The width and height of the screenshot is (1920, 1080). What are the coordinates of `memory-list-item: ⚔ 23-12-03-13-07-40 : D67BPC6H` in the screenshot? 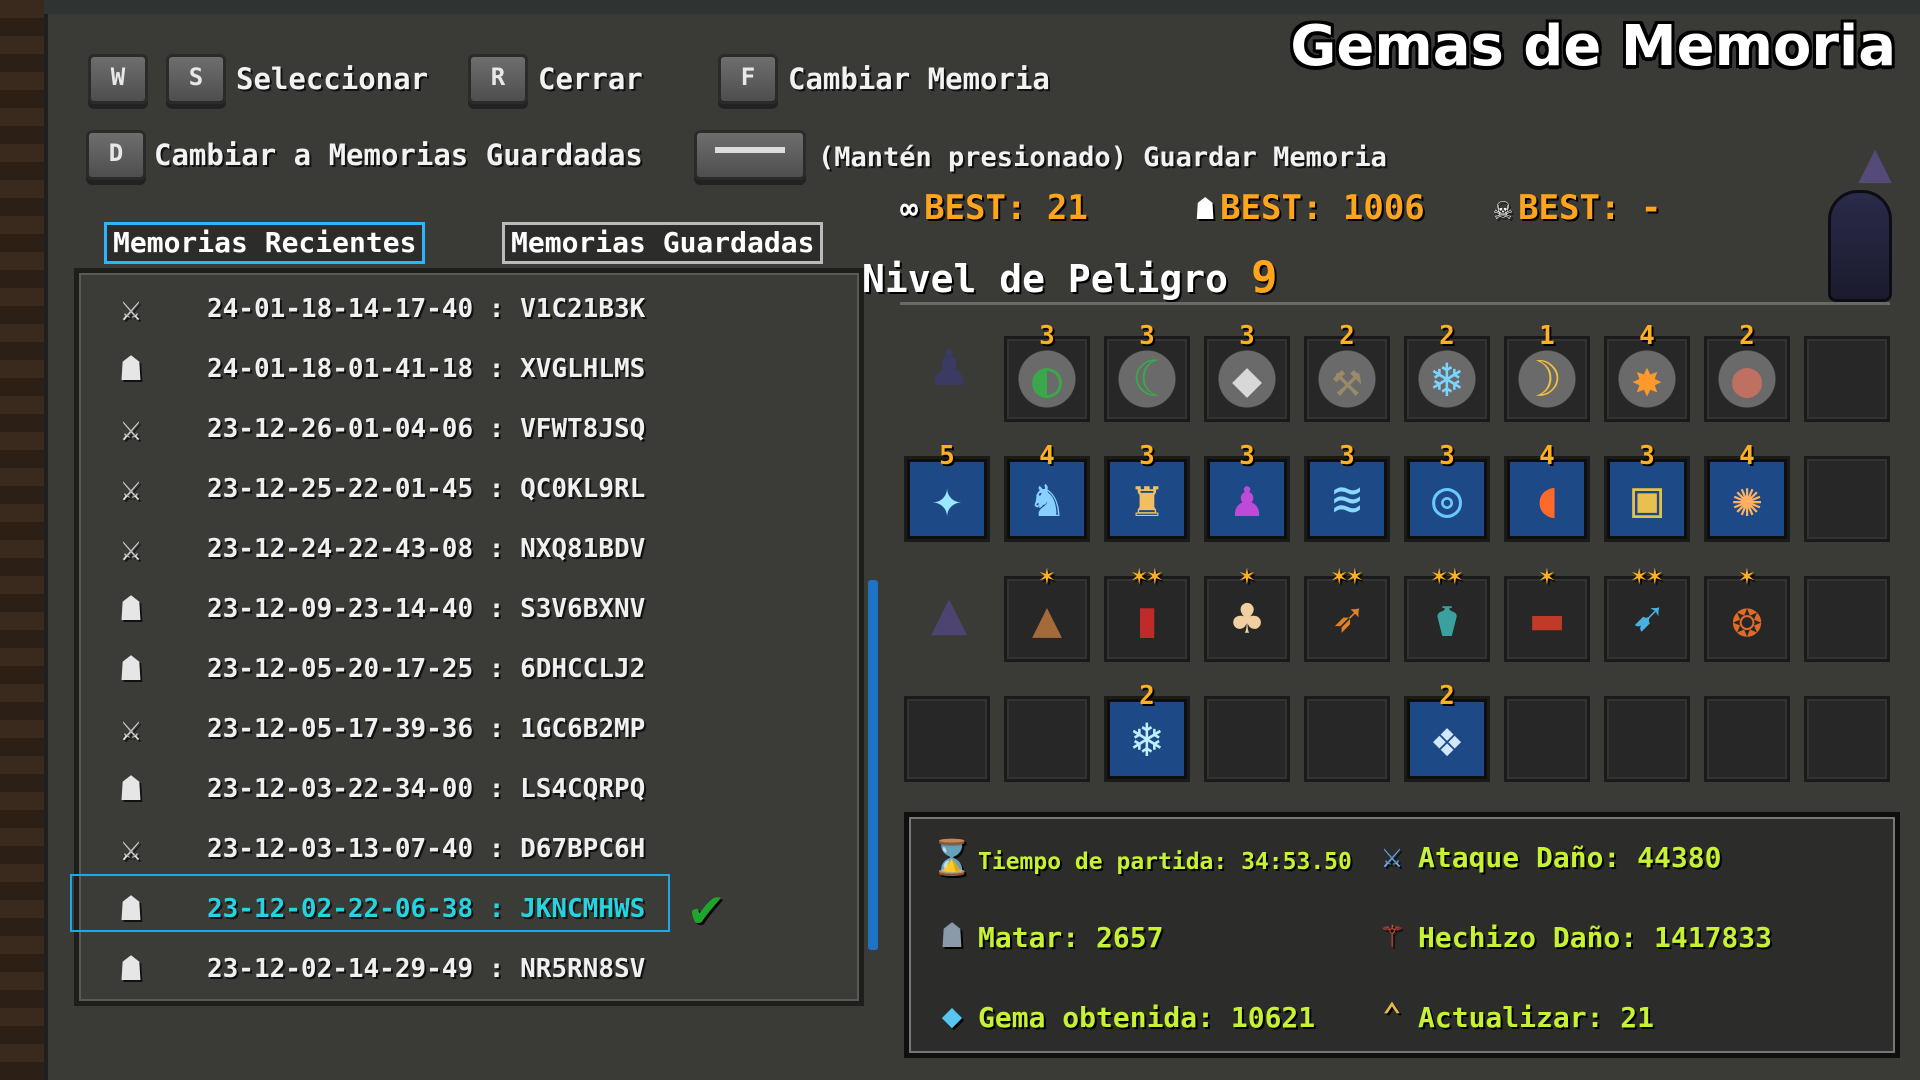 It's located at (481, 849).